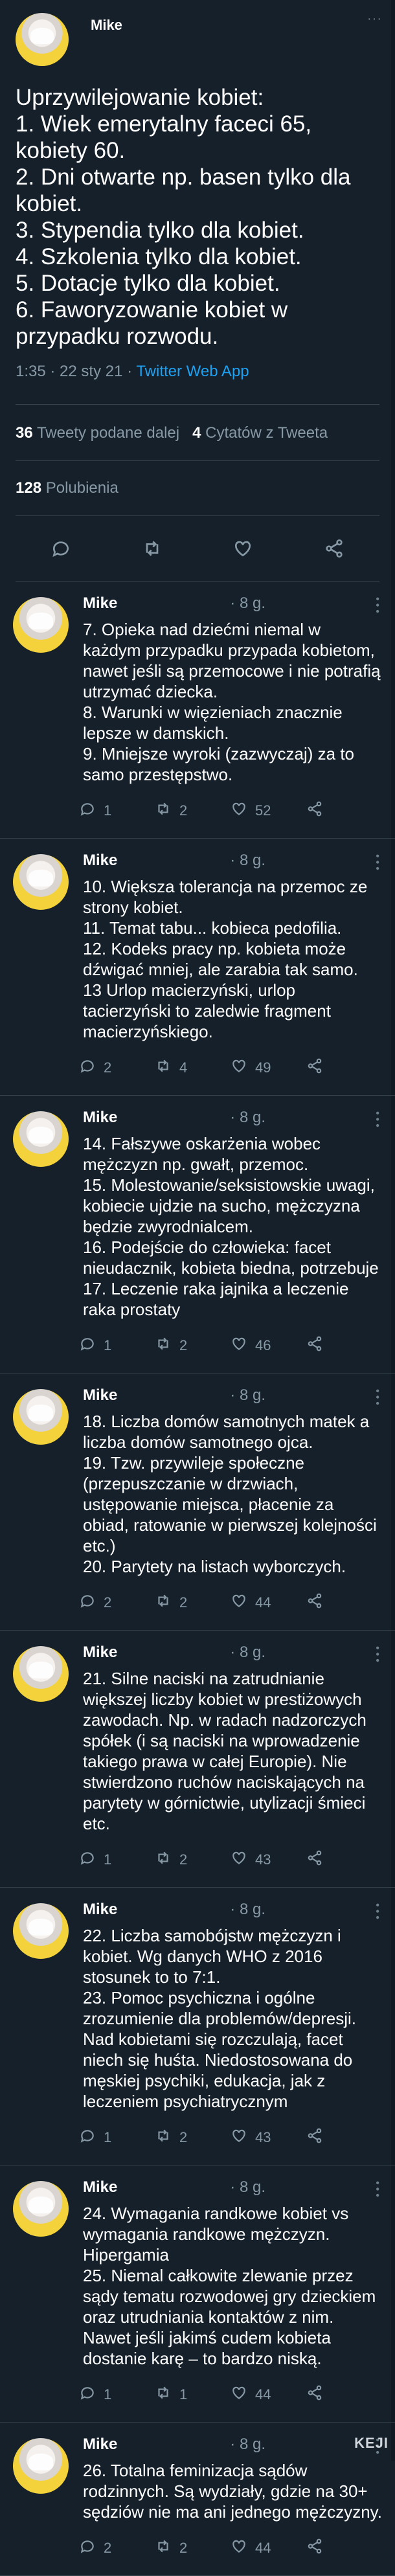 The width and height of the screenshot is (395, 2576). What do you see at coordinates (375, 19) in the screenshot?
I see `more-icon: ···` at bounding box center [375, 19].